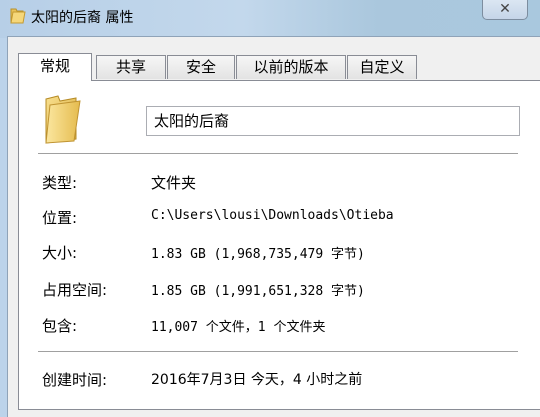  What do you see at coordinates (258, 254) in the screenshot?
I see `size-value: 1.83 GB (1,968,735,479 字节)` at bounding box center [258, 254].